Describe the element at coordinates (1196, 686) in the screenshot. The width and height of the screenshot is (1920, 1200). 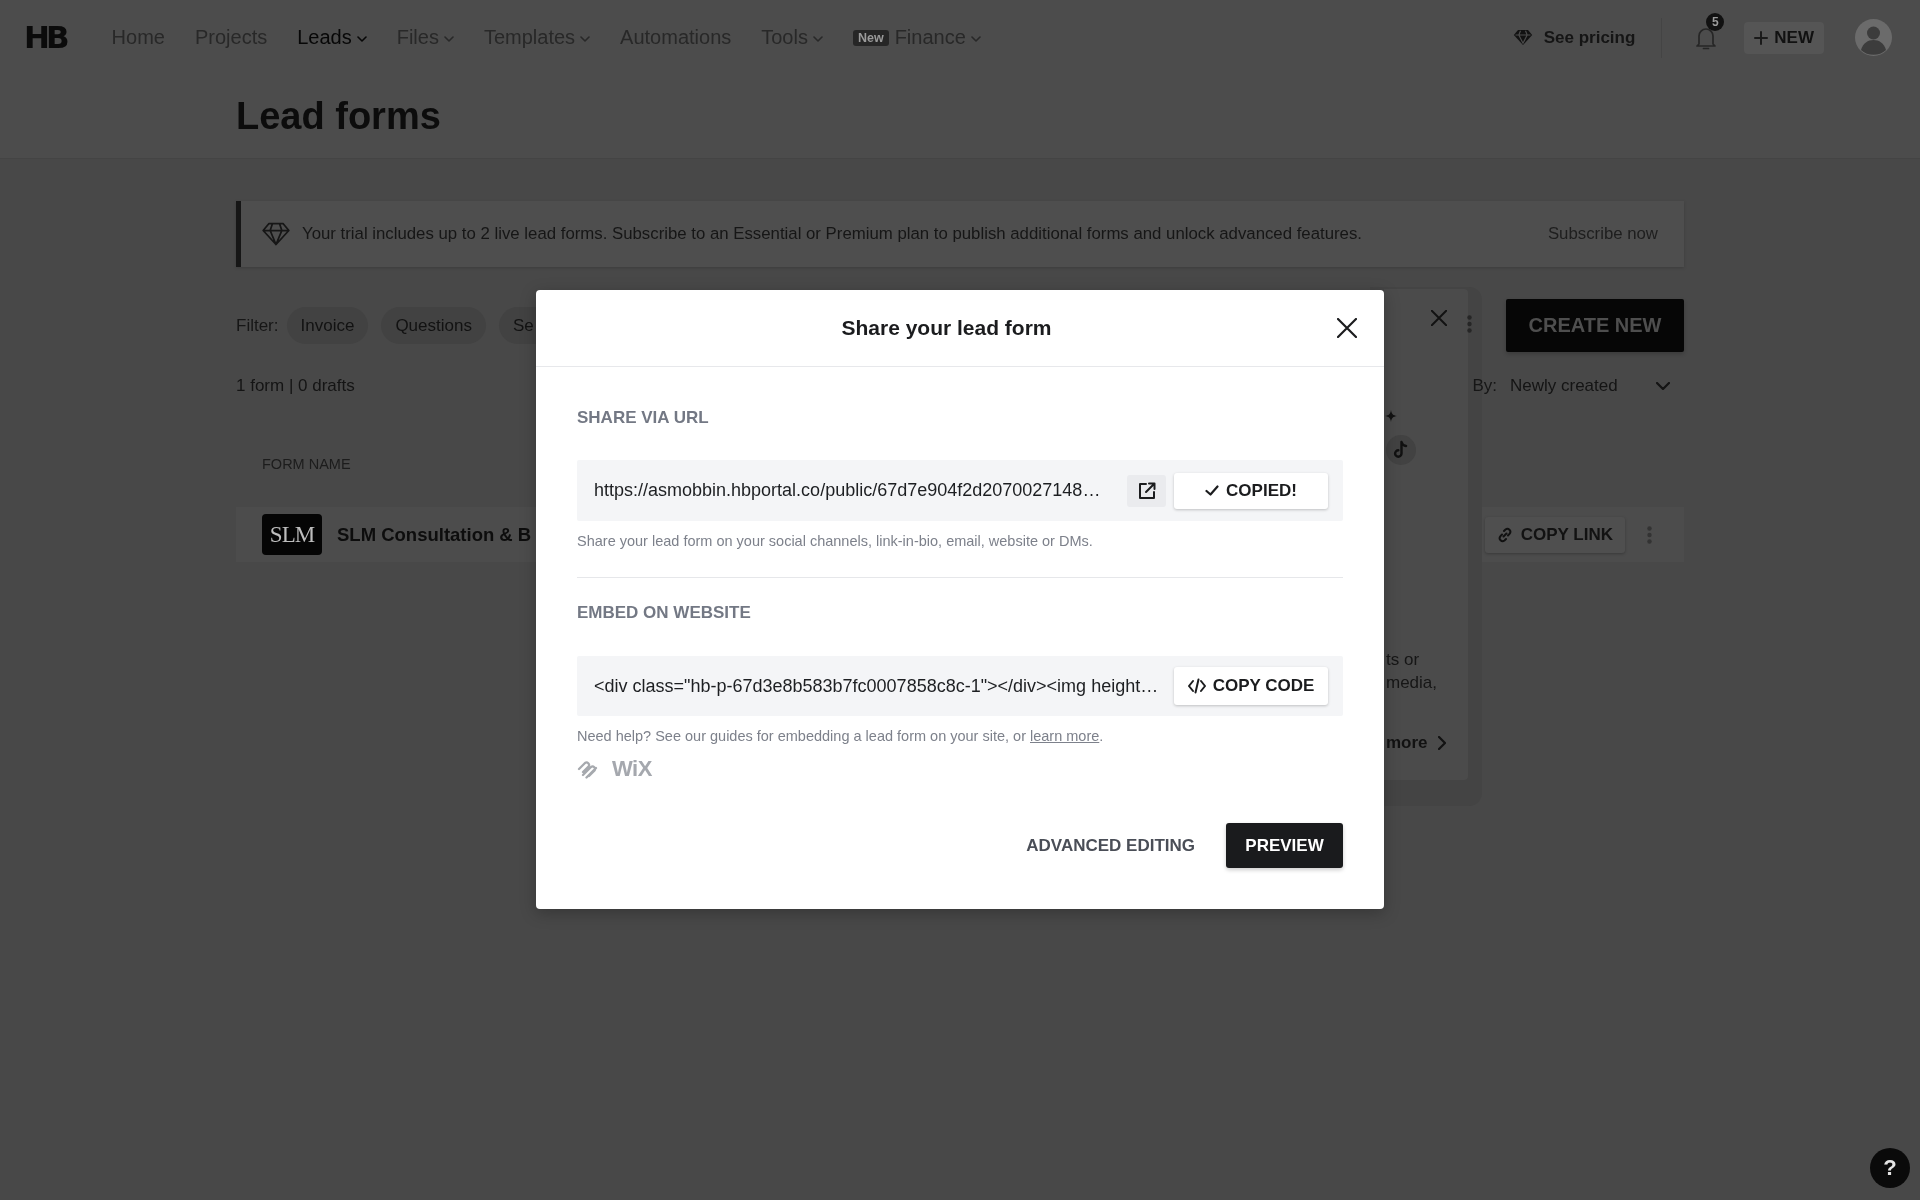
I see `code-icon` at that location.